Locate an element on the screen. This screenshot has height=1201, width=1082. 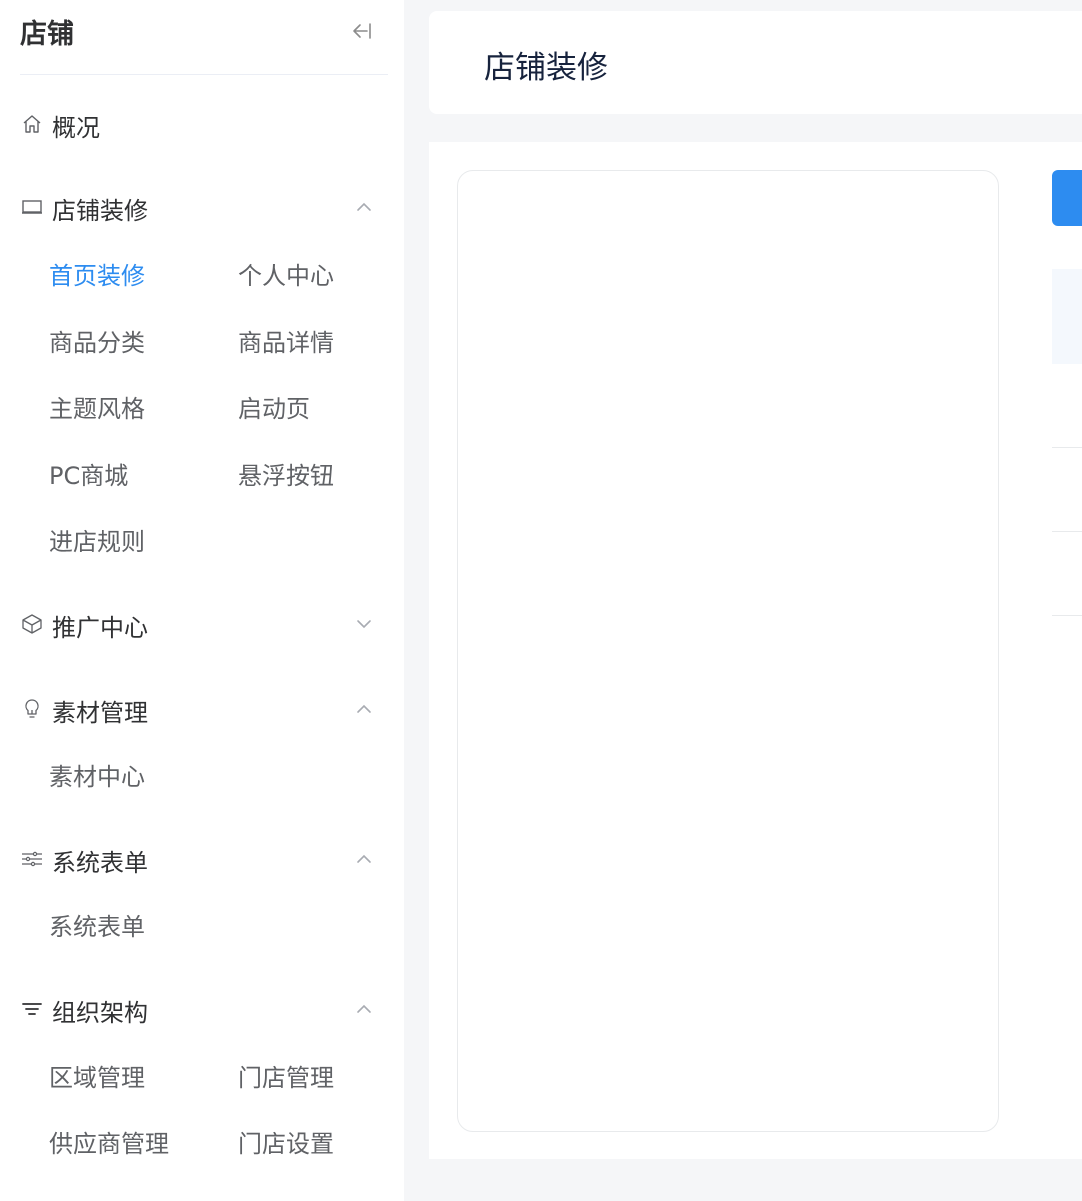
submenu-item-supplier-management: 供应商管理 is located at coordinates (109, 1144).